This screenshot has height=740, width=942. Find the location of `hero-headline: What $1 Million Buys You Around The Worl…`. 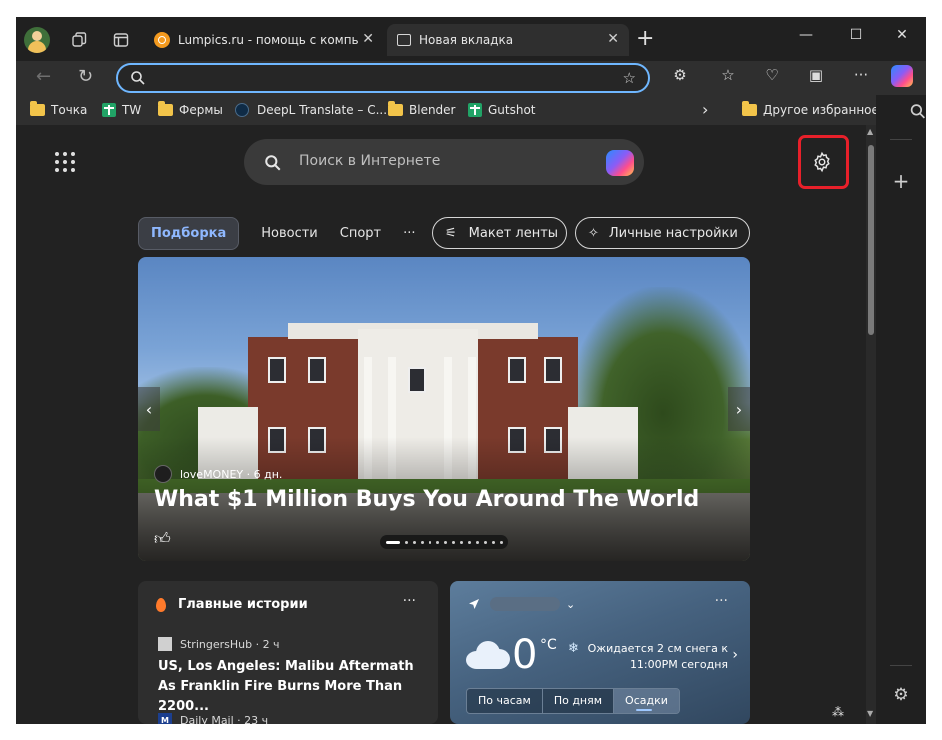

hero-headline: What $1 Million Buys You Around The Worl… is located at coordinates (426, 499).